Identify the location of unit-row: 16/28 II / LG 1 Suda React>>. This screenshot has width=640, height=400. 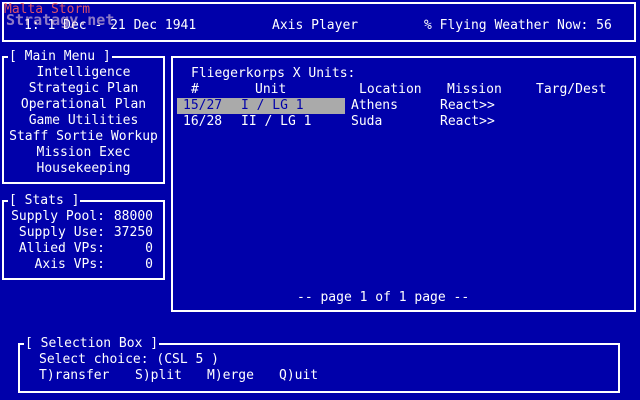
(403, 122).